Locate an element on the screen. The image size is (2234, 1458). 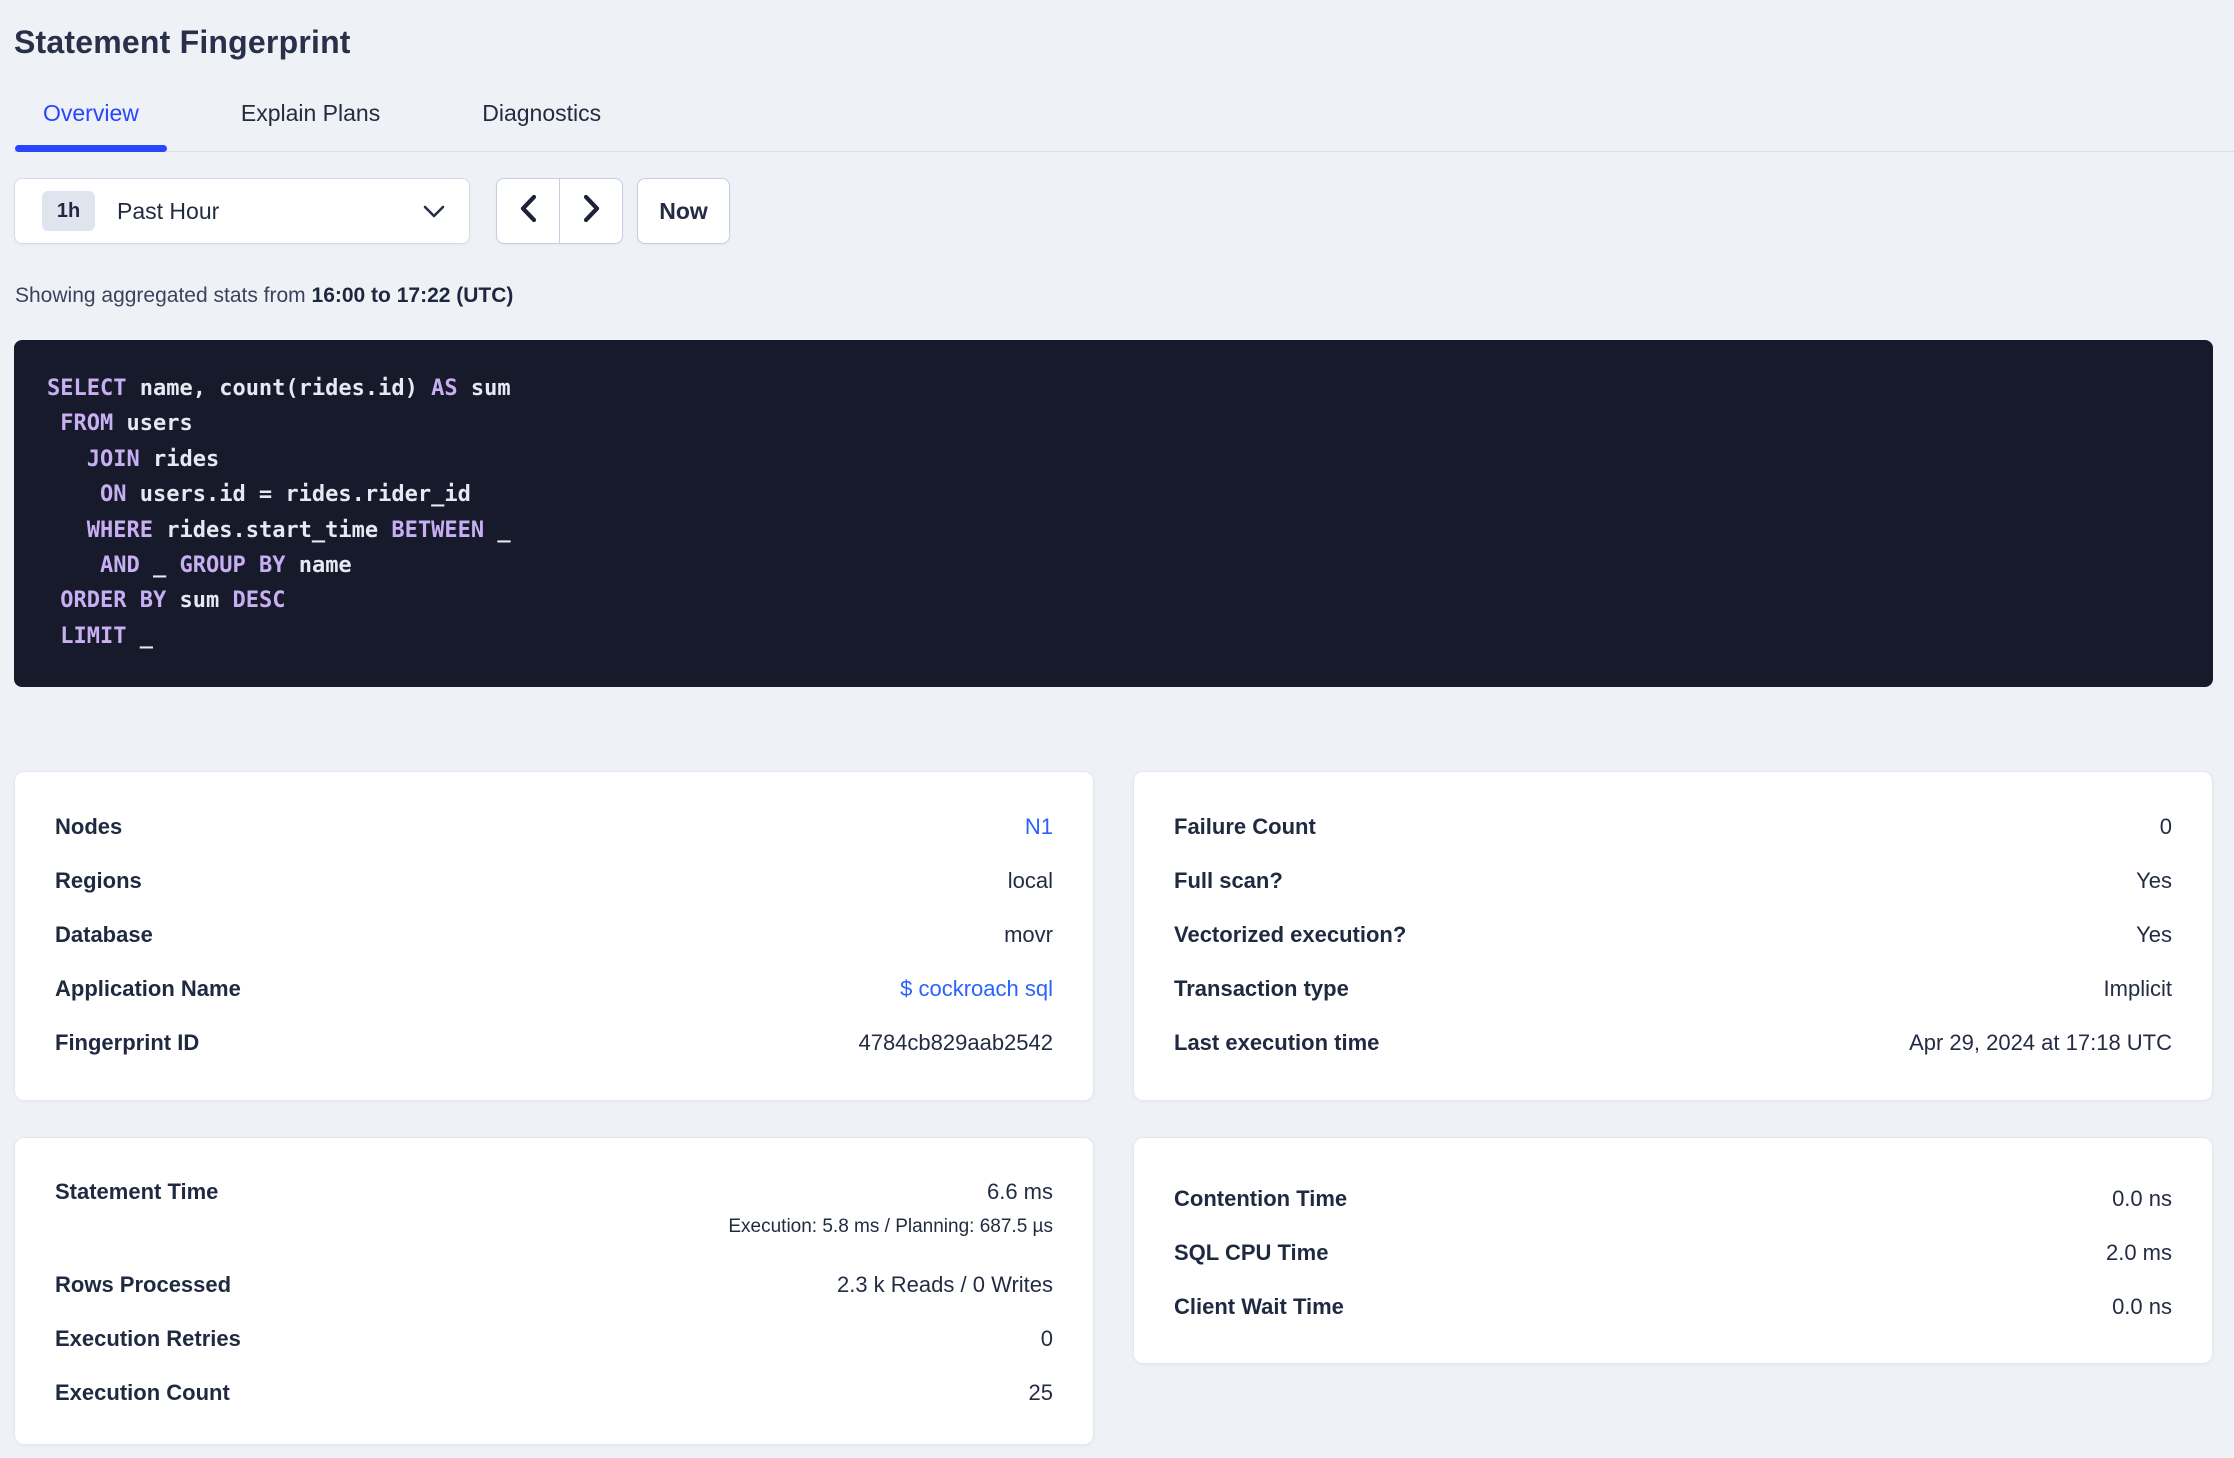
page-title: Statement Fingerprint is located at coordinates (182, 42).